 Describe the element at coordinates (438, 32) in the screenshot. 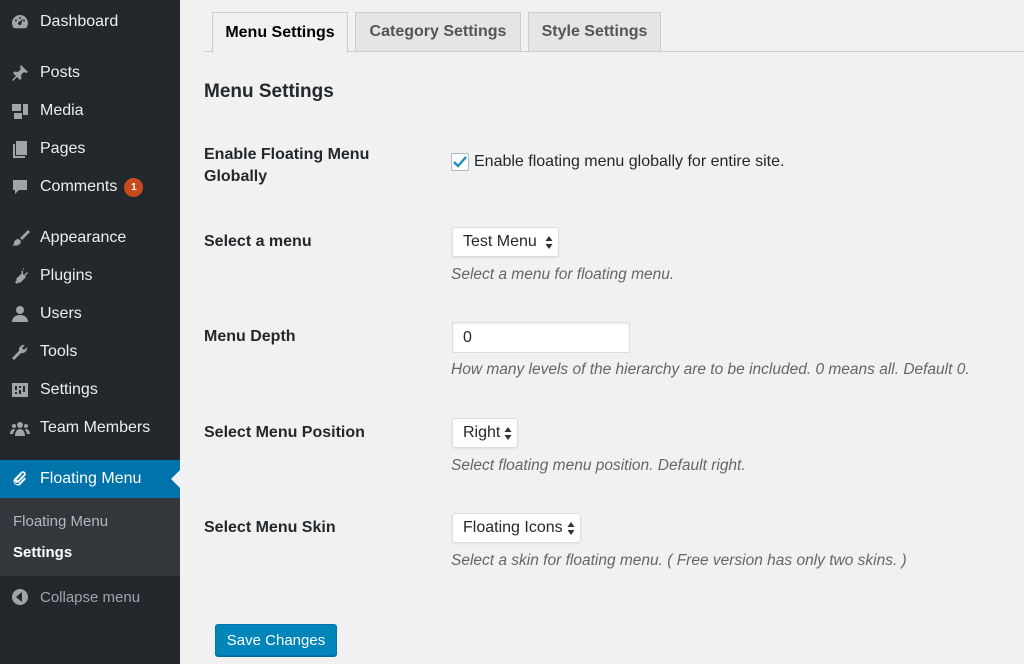

I see `tab-category-settings: Category Settings` at that location.